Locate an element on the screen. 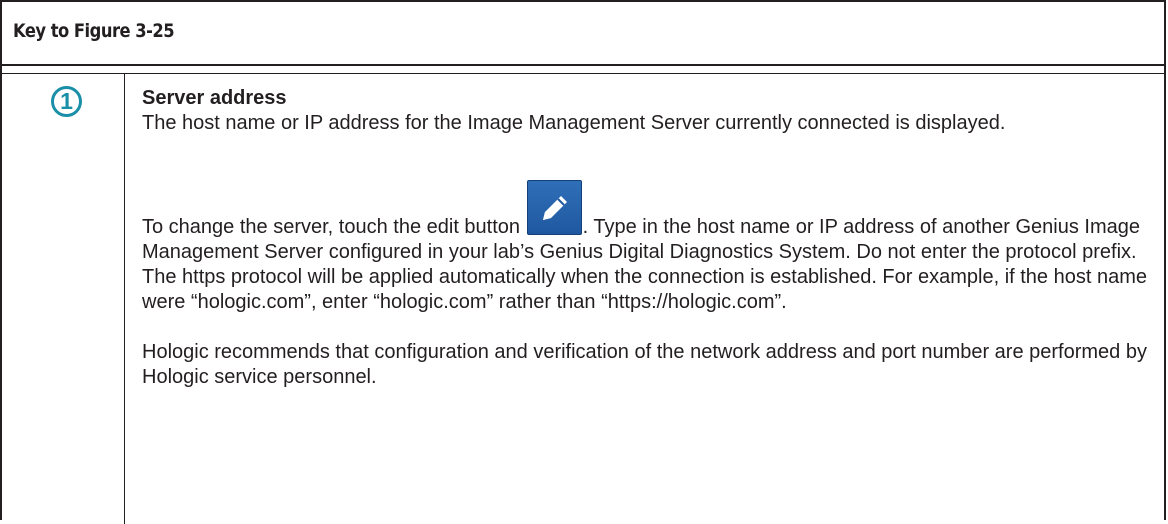 The image size is (1168, 524). edit-button-pencil-icon is located at coordinates (554, 207).